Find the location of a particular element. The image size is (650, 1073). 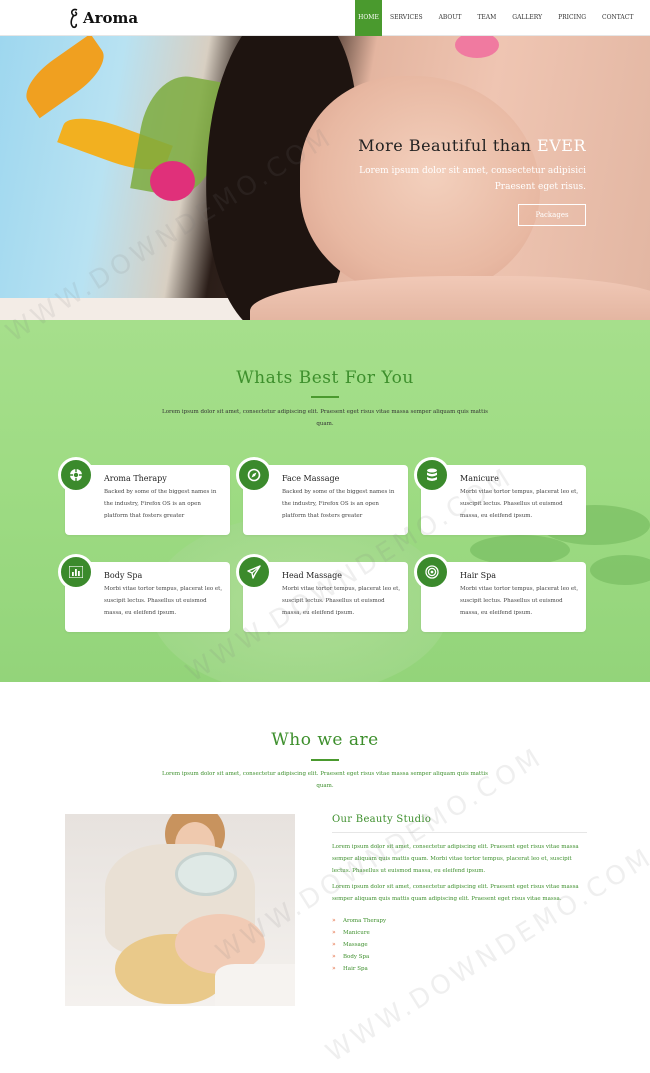

menu-item-pricing: PRICING is located at coordinates (572, 18).